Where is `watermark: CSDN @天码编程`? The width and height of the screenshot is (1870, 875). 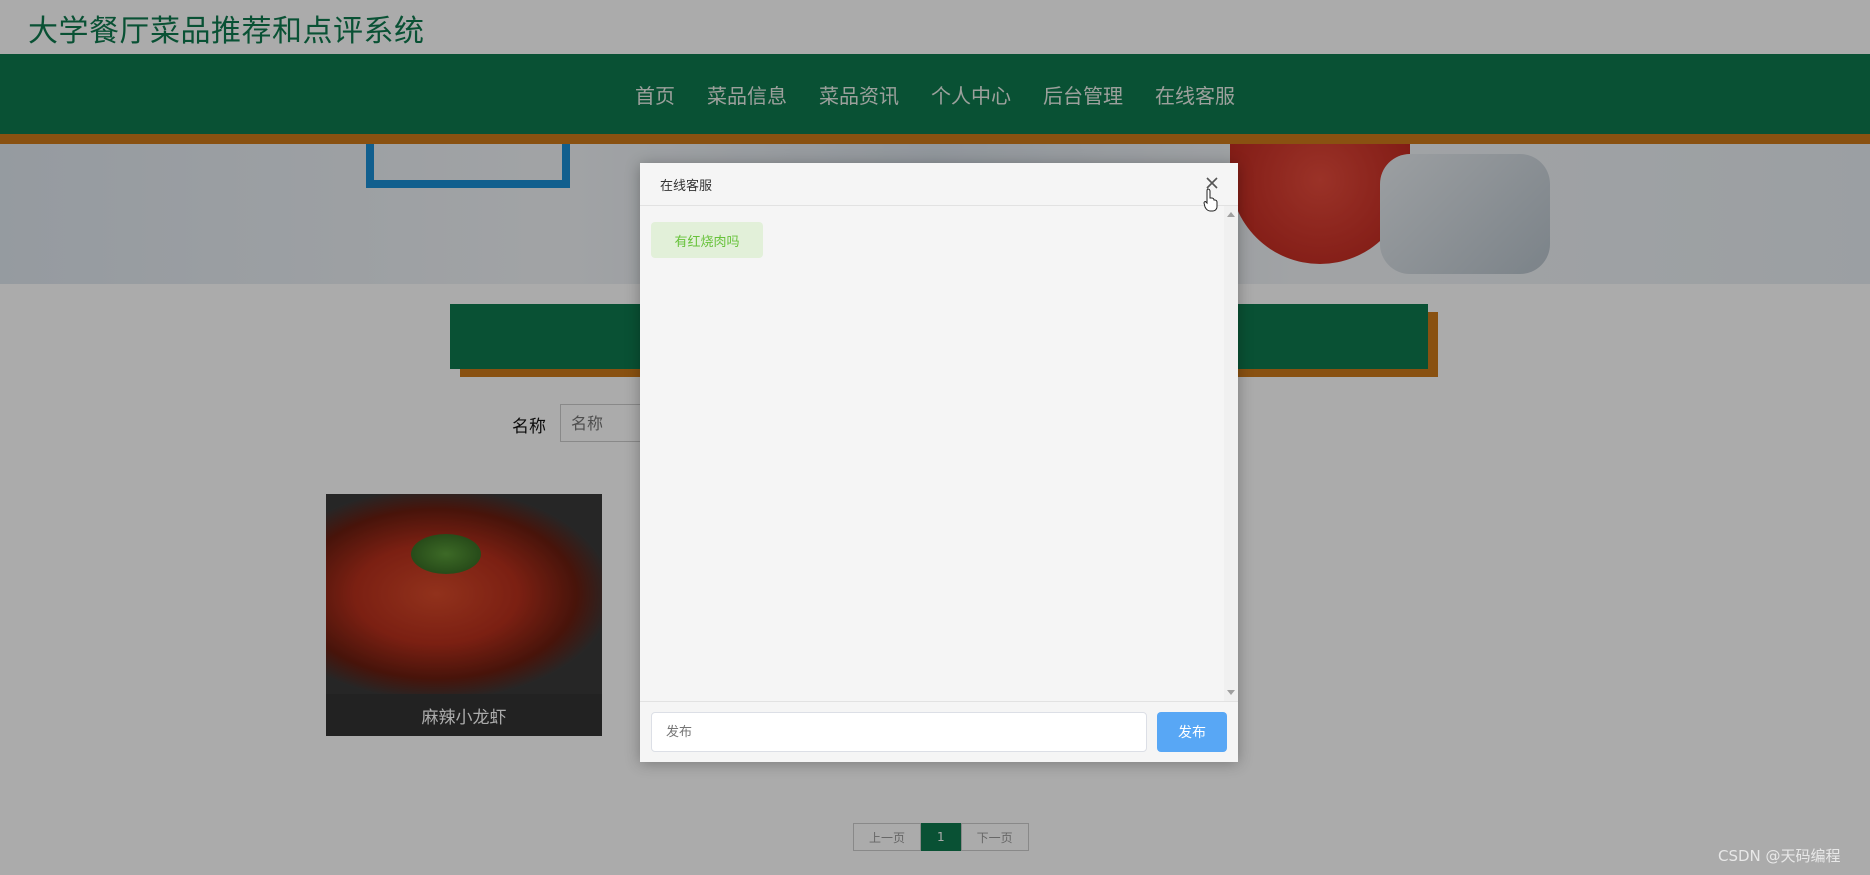
watermark: CSDN @天码编程 is located at coordinates (1779, 856).